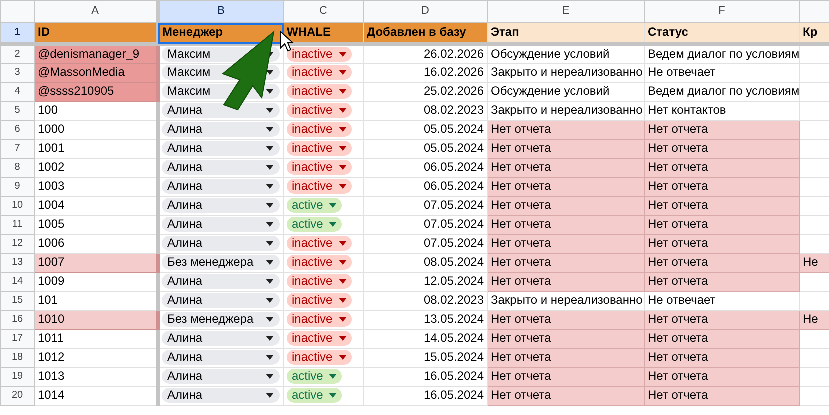 Image resolution: width=829 pixels, height=415 pixels. I want to click on table-cell: Ведем диалог по условиям, so click(722, 91).